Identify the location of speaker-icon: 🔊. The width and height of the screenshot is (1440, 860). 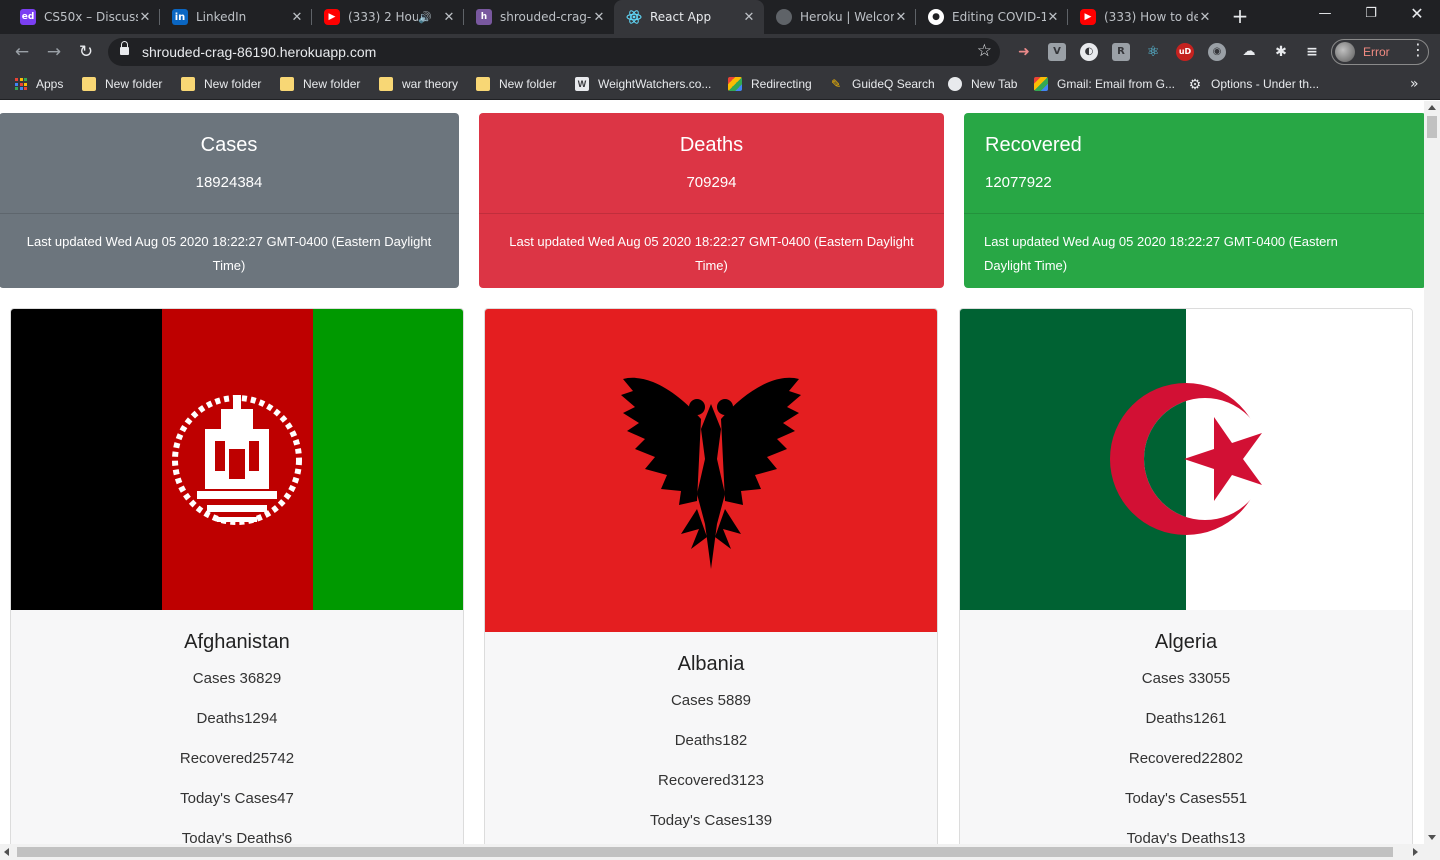
(425, 17).